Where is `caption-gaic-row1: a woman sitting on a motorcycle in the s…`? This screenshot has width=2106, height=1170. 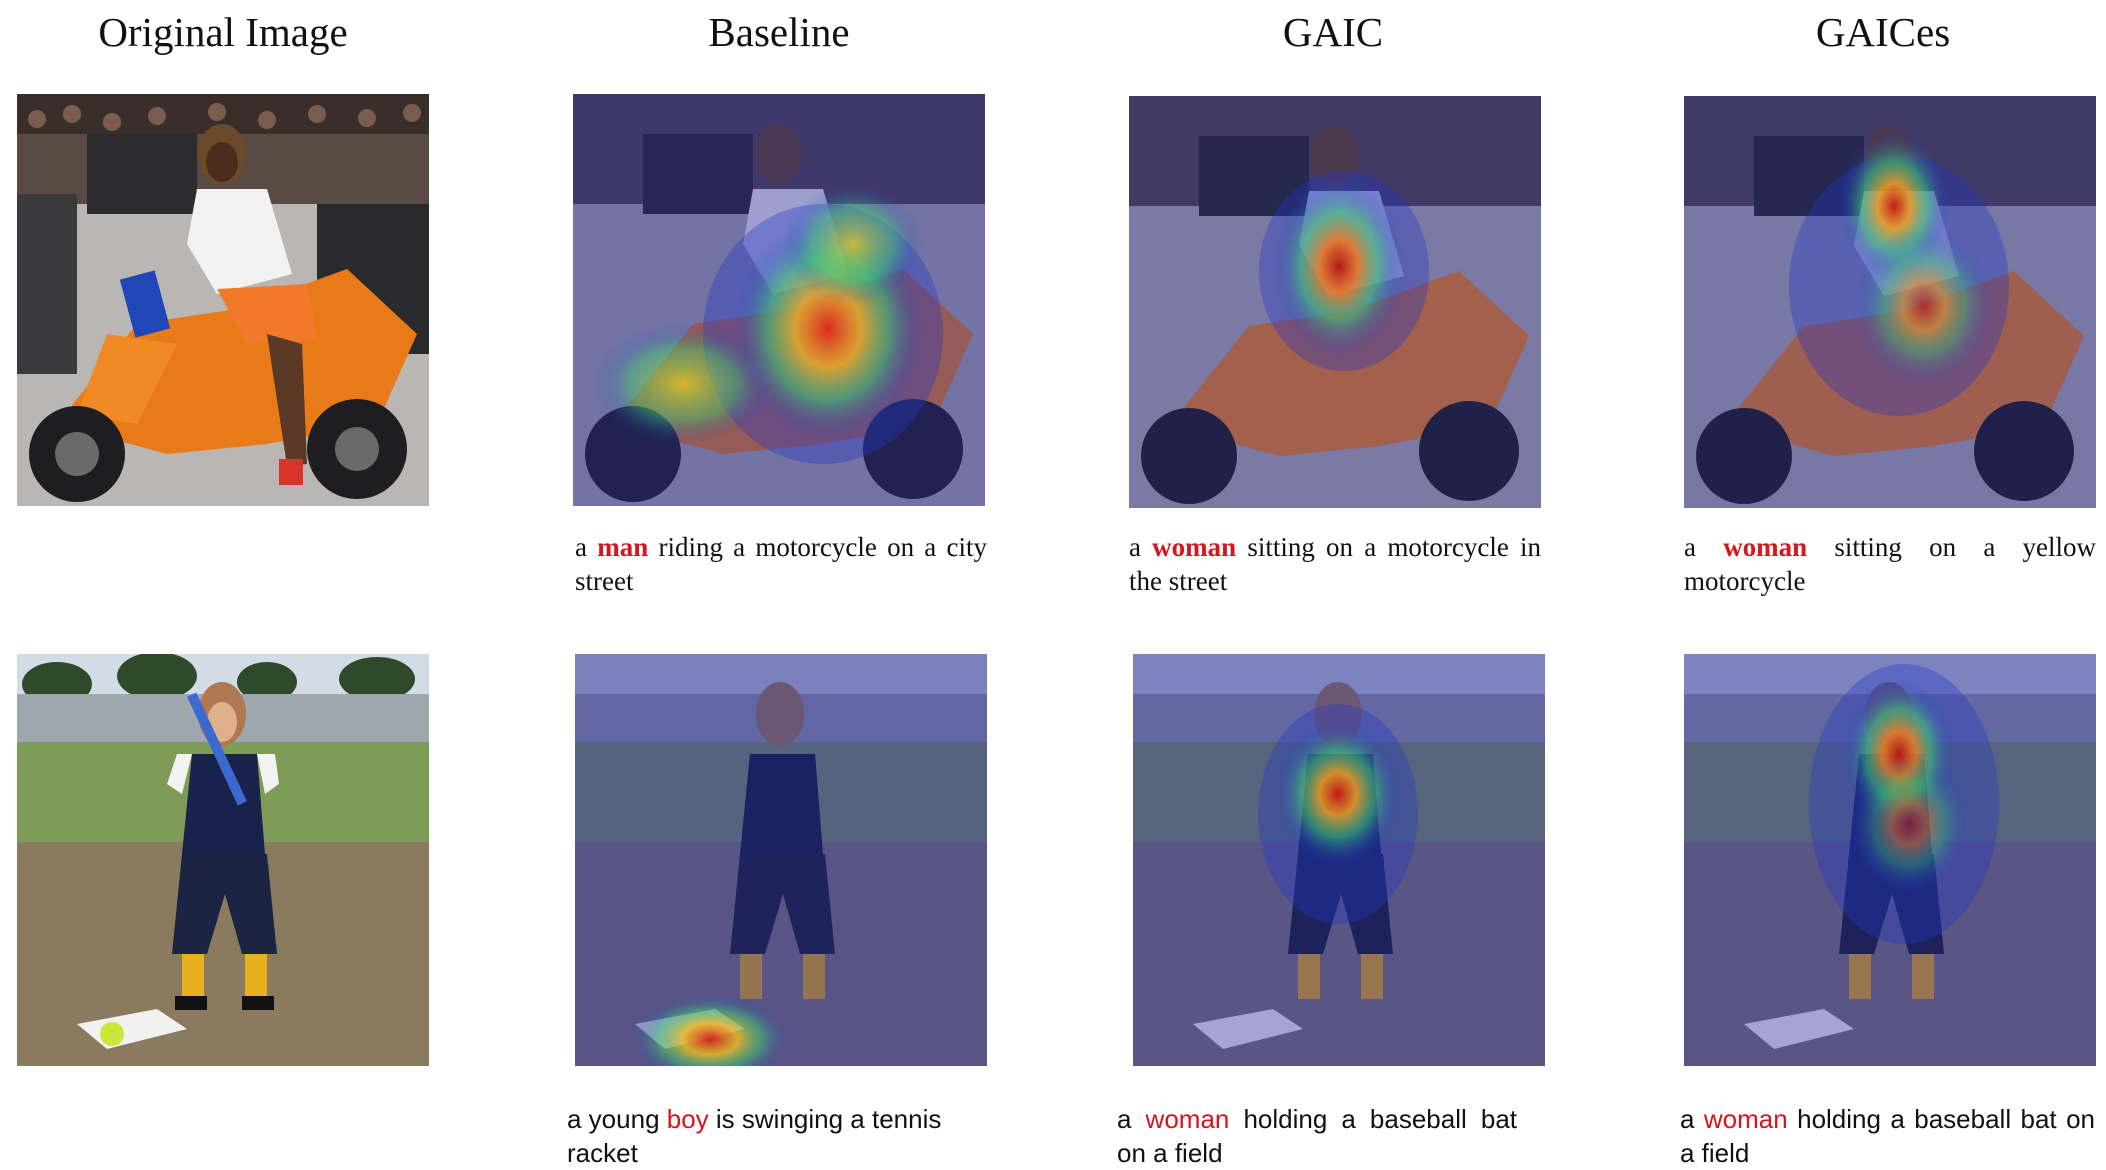 caption-gaic-row1: a woman sitting on a motorcycle in the s… is located at coordinates (1335, 564).